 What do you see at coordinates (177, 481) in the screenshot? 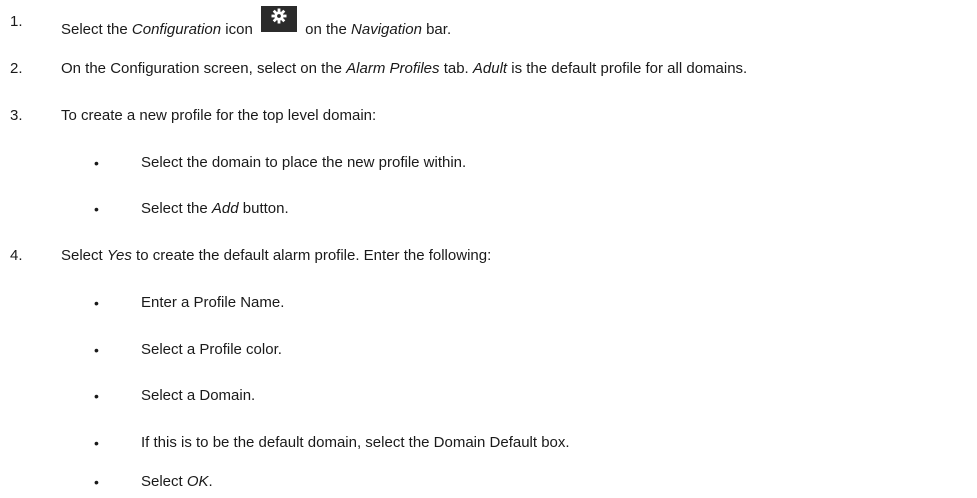
I see `bullet-text: Select OK.` at bounding box center [177, 481].